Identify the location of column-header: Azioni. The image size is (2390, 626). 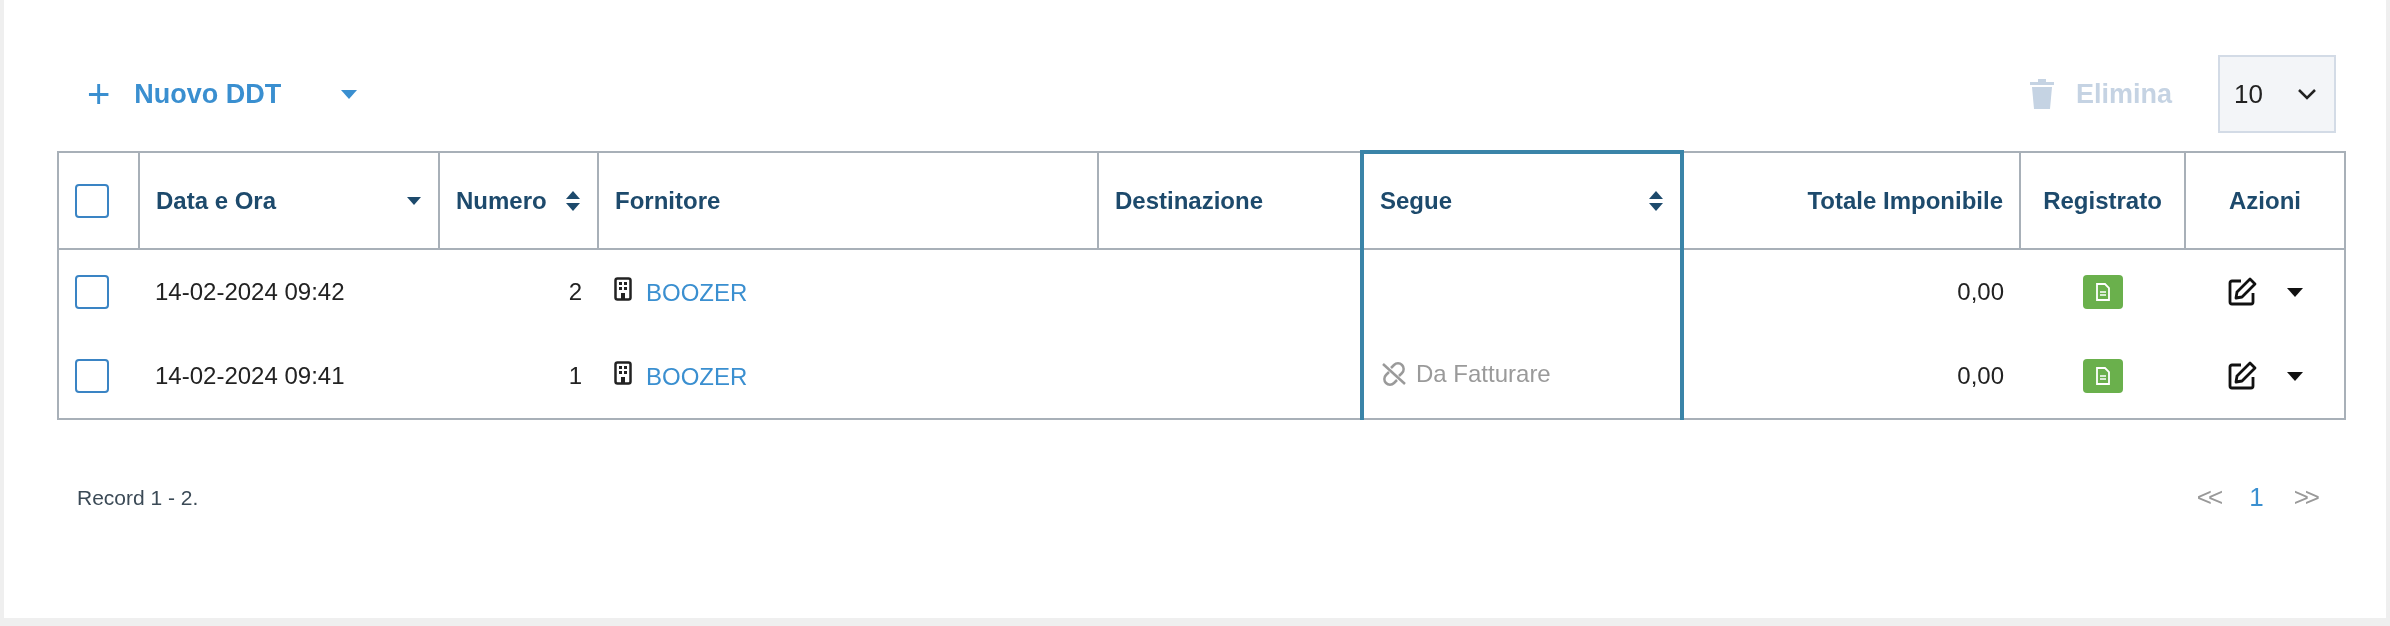
(2265, 200).